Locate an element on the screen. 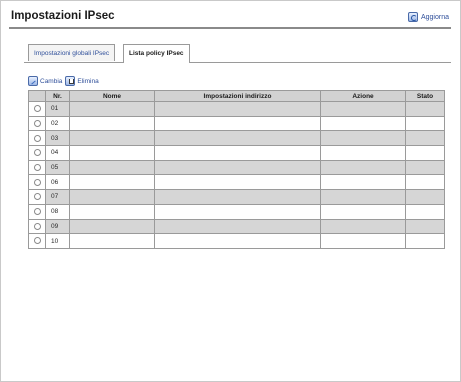 This screenshot has width=461, height=382. edit-label: Cambia is located at coordinates (51, 81).